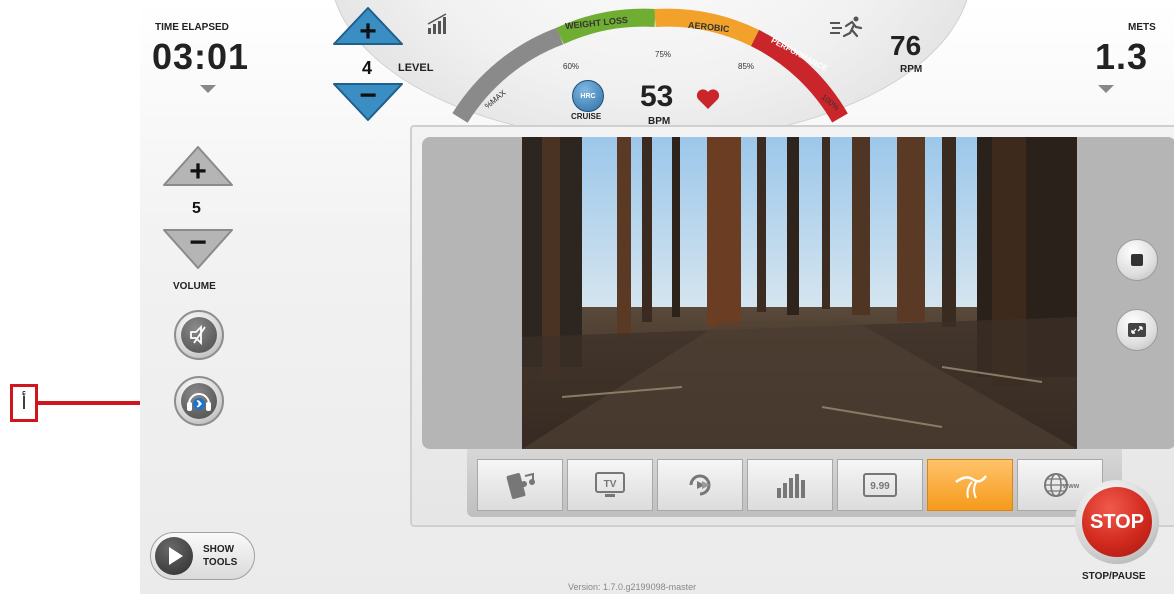  I want to click on level-down-button: −, so click(368, 100).